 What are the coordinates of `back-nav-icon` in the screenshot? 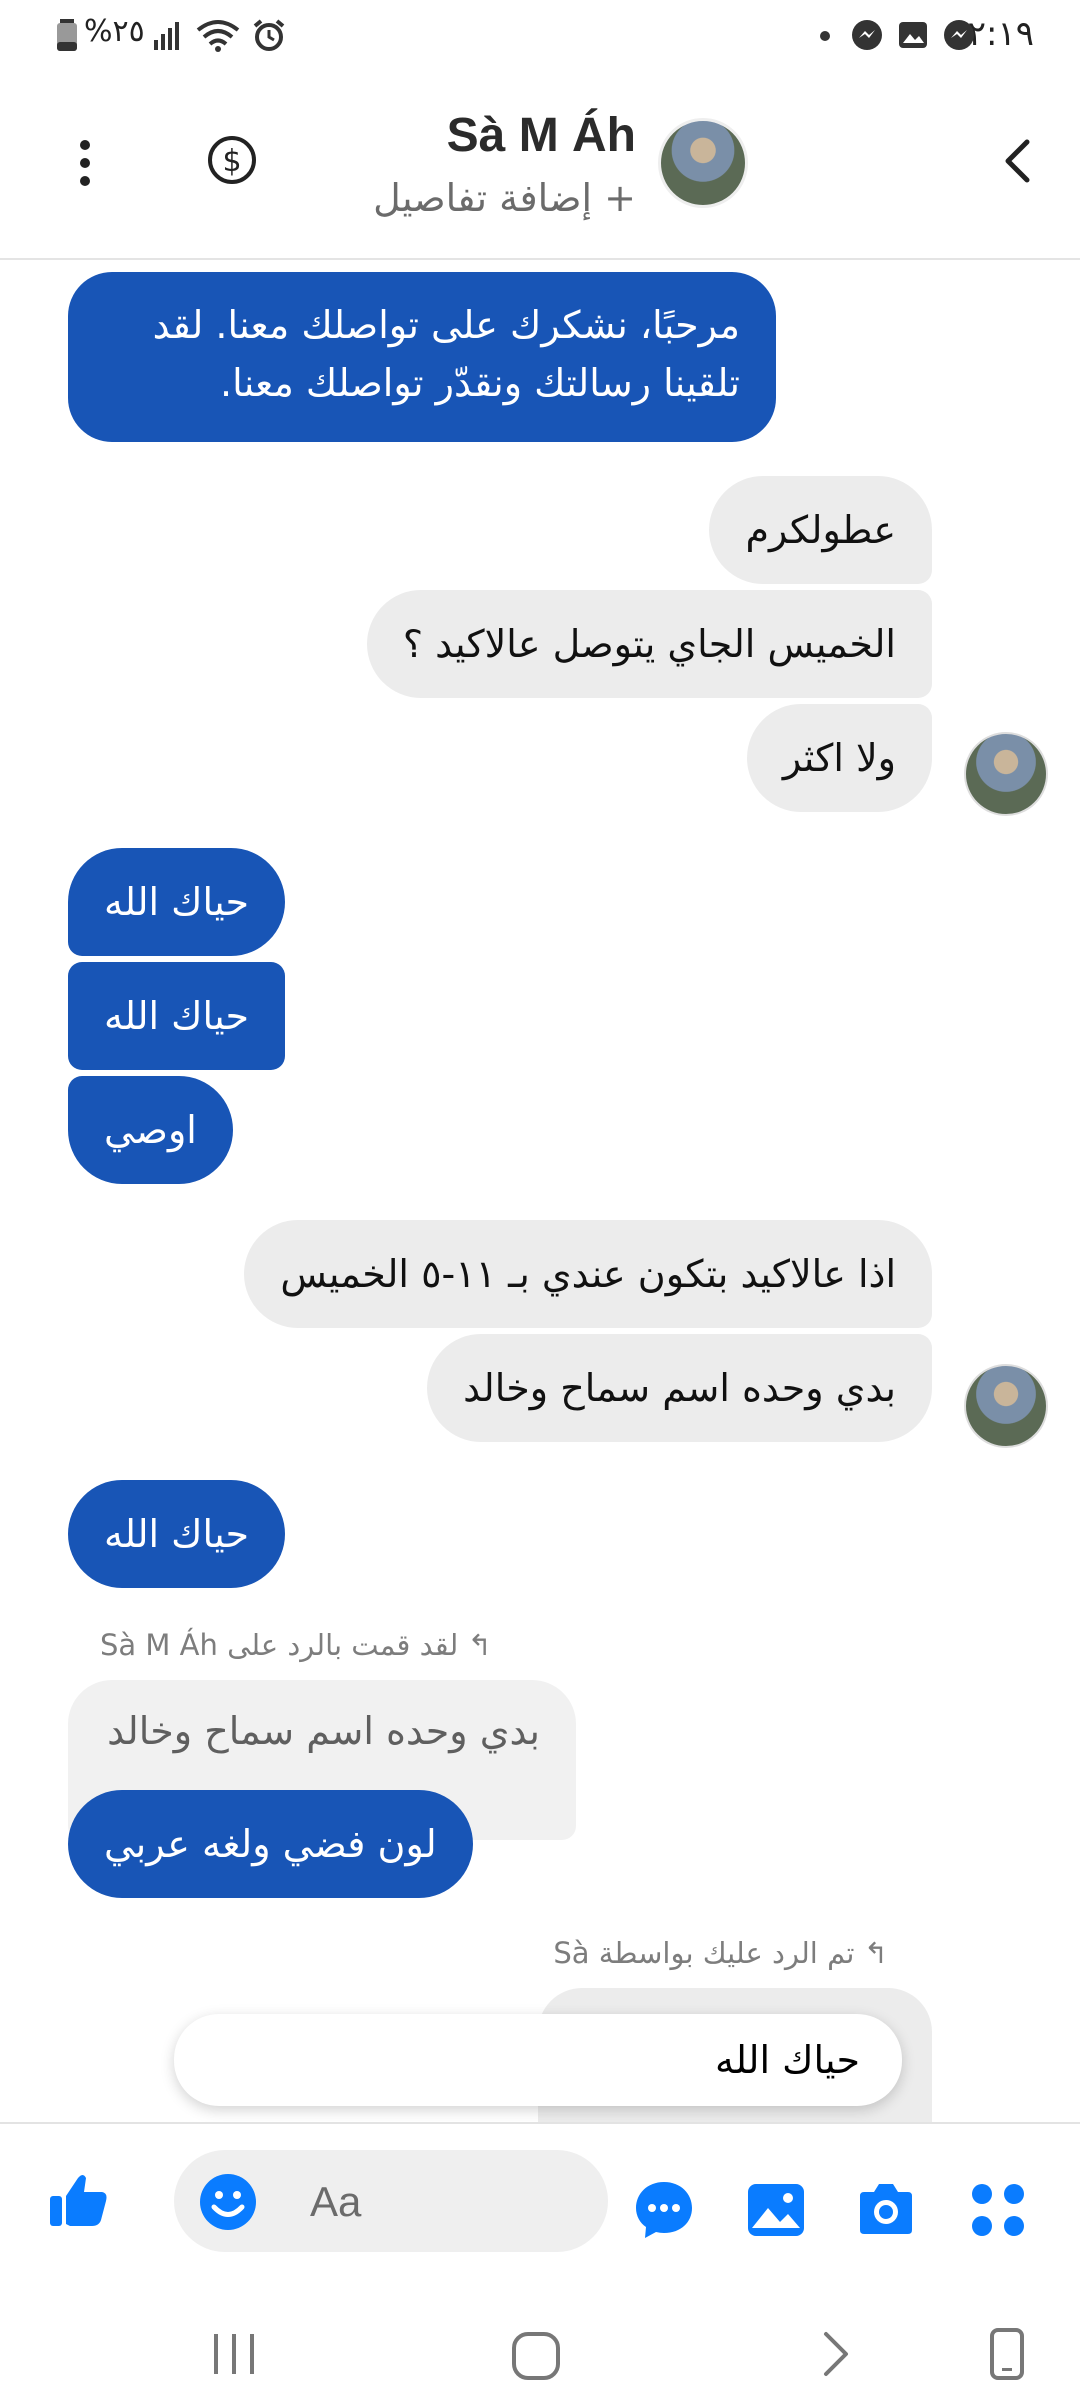 It's located at (836, 2354).